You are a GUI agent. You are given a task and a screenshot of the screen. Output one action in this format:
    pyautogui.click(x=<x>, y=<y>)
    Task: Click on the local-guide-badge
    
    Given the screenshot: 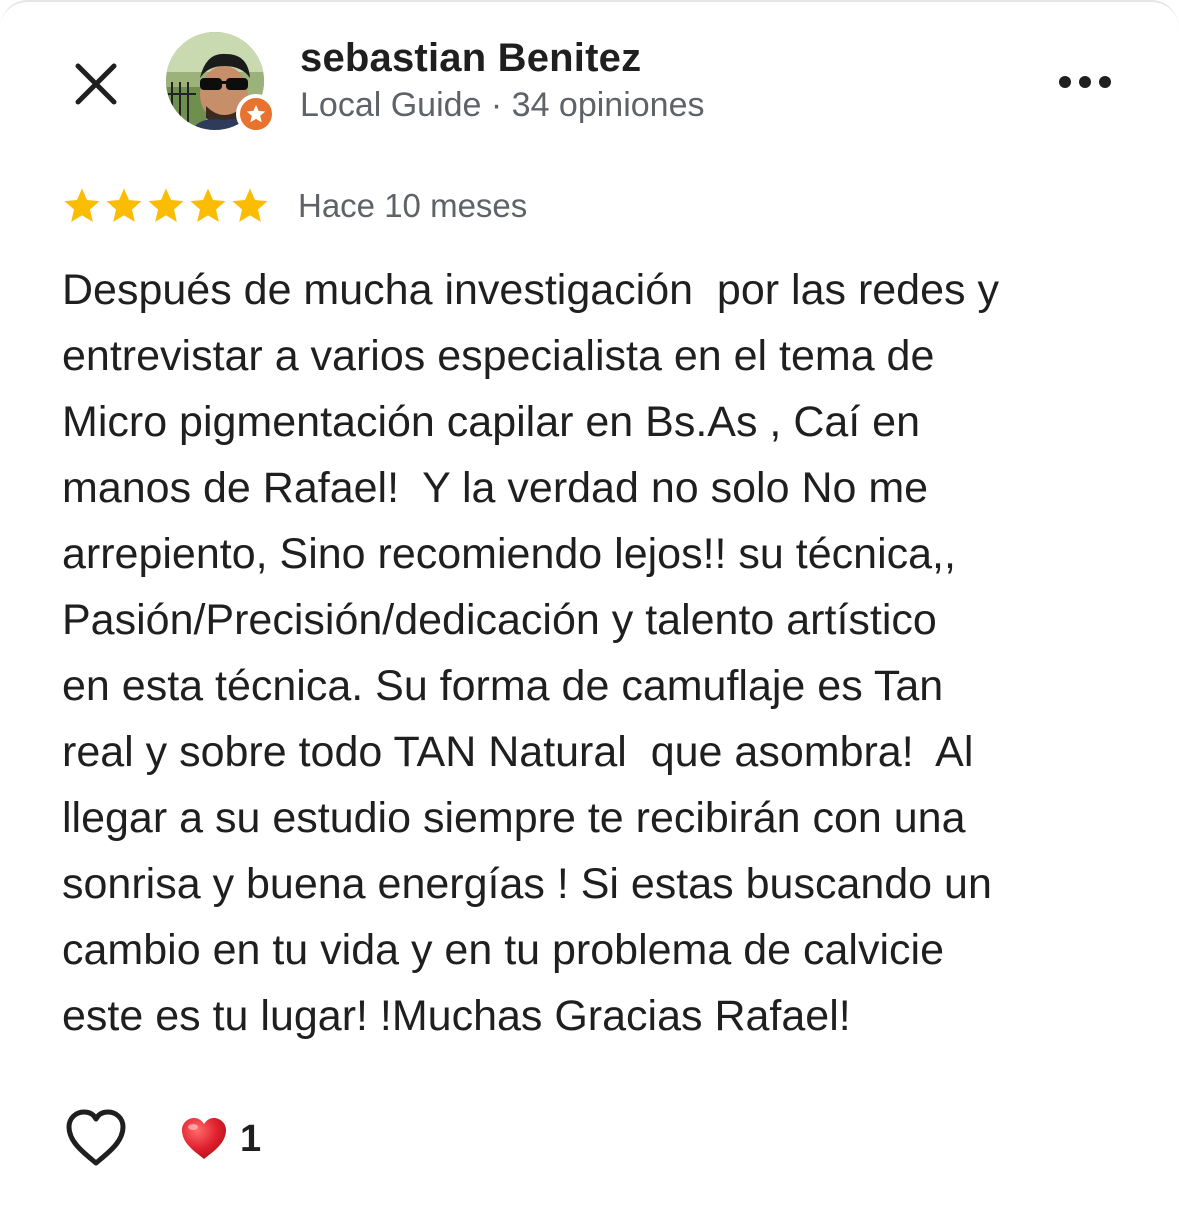 What is the action you would take?
    pyautogui.click(x=256, y=114)
    